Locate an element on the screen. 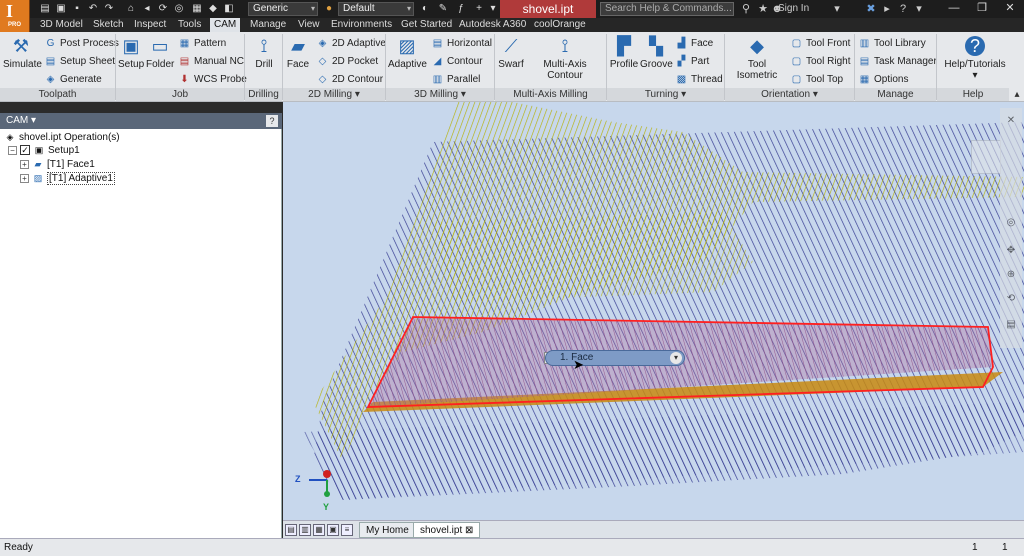  tile-vertical-icon: ▥ is located at coordinates (305, 530).